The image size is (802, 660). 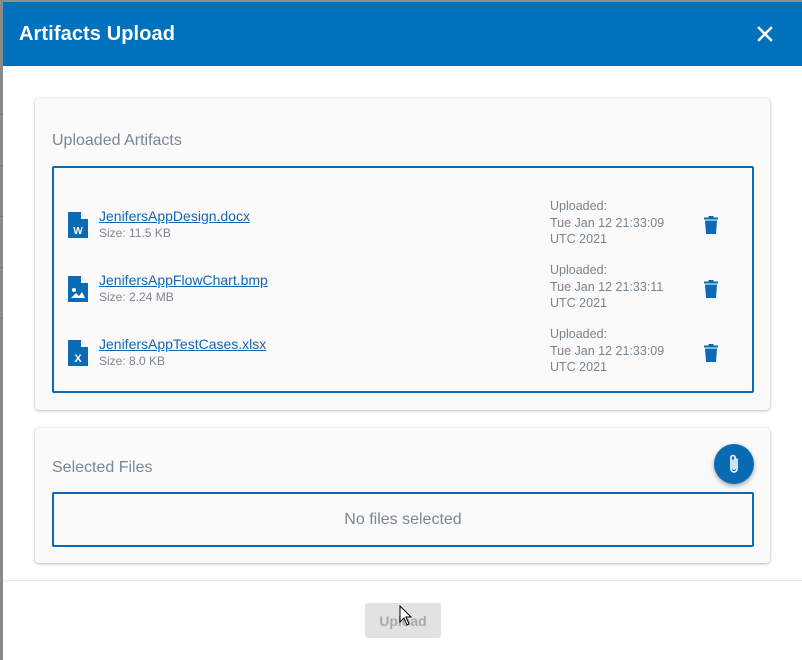 I want to click on file-size: Size: 11.5 KB, so click(x=135, y=233).